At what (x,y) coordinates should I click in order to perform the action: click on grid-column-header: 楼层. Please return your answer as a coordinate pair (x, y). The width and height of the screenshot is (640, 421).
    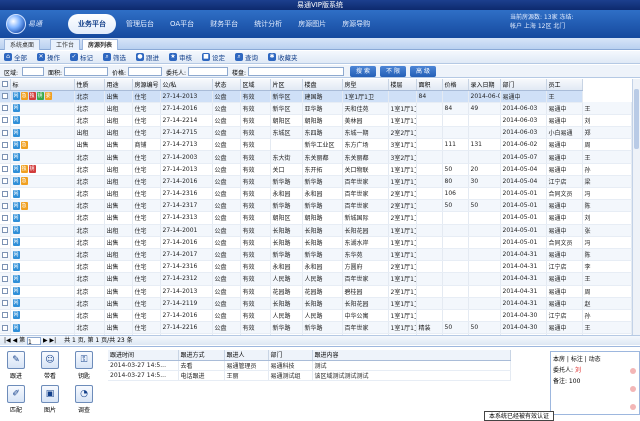
    Looking at the image, I should click on (402, 85).